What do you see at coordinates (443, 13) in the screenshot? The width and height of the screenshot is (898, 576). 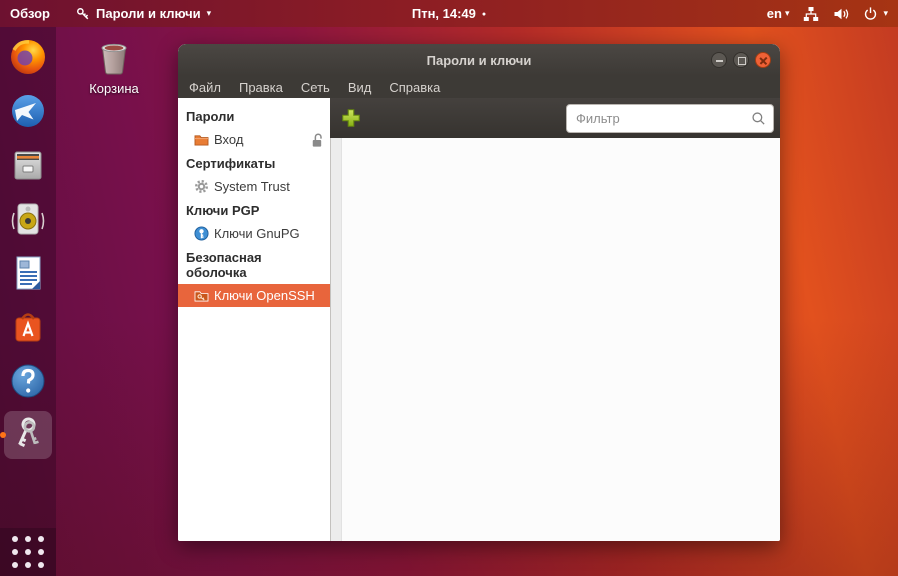 I see `clock-label: Птн, 14:49` at bounding box center [443, 13].